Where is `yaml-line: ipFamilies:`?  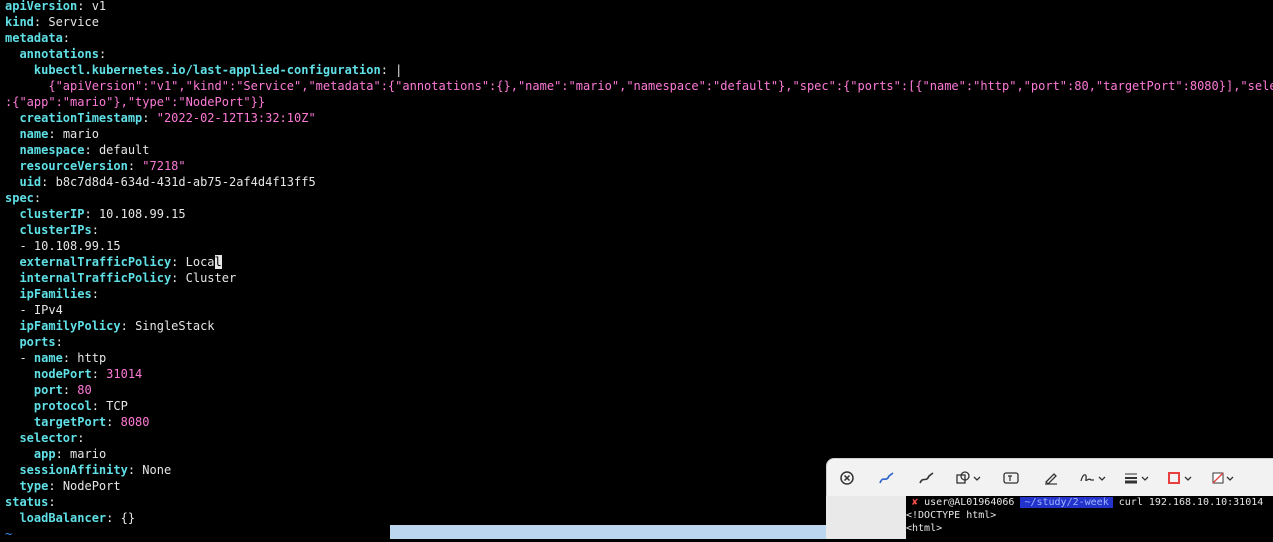 yaml-line: ipFamilies: is located at coordinates (59, 294).